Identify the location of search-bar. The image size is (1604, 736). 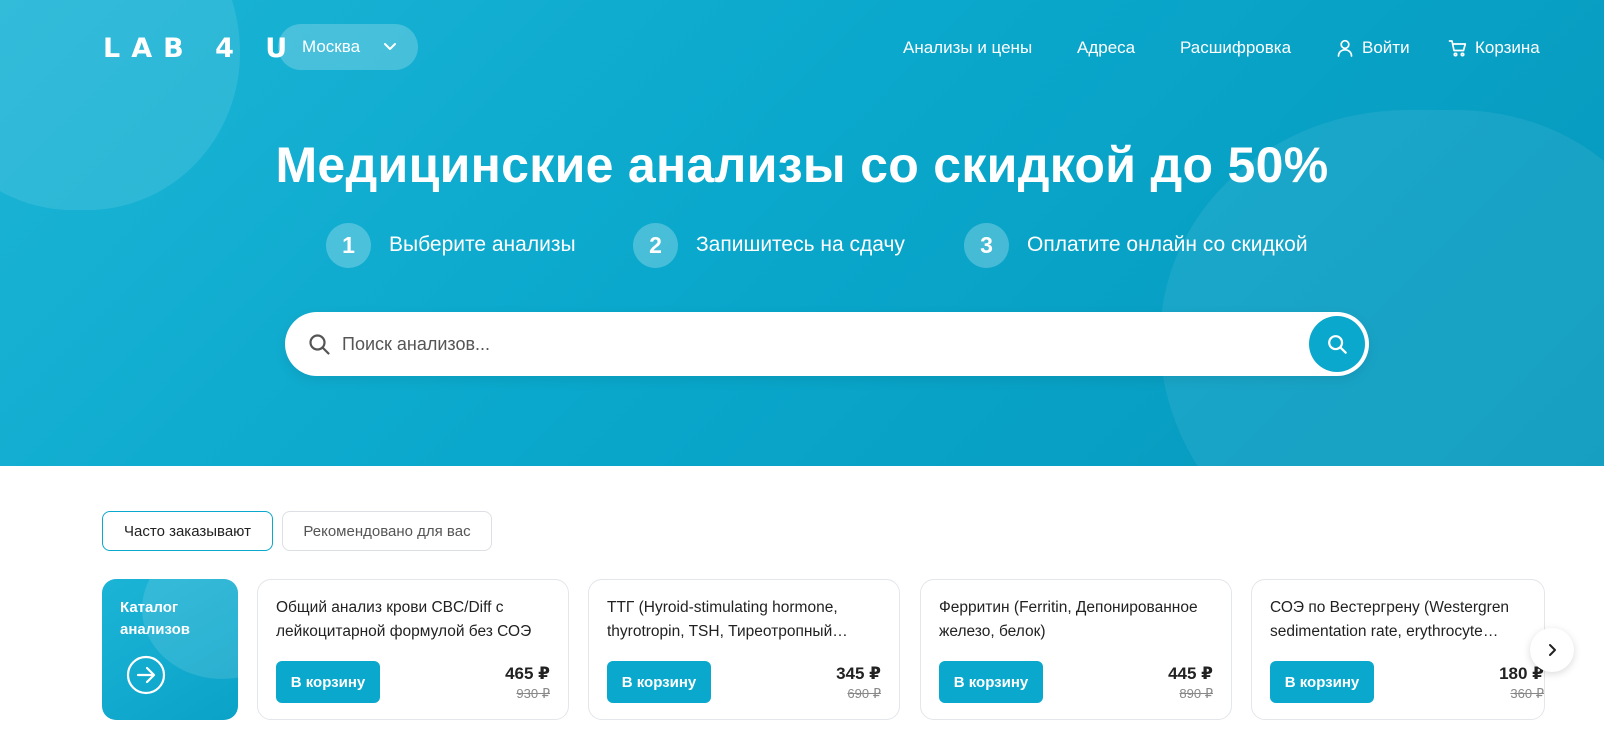
(827, 344).